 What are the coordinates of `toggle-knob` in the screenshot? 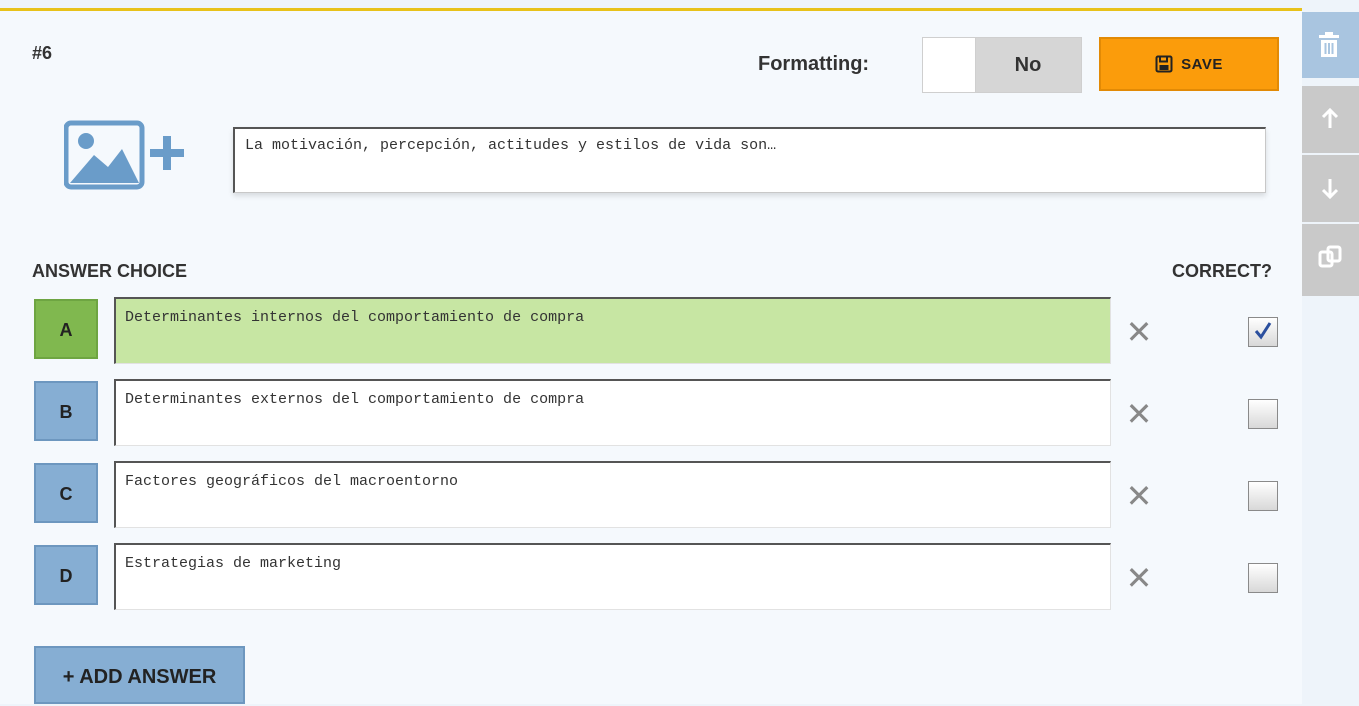 It's located at (949, 65).